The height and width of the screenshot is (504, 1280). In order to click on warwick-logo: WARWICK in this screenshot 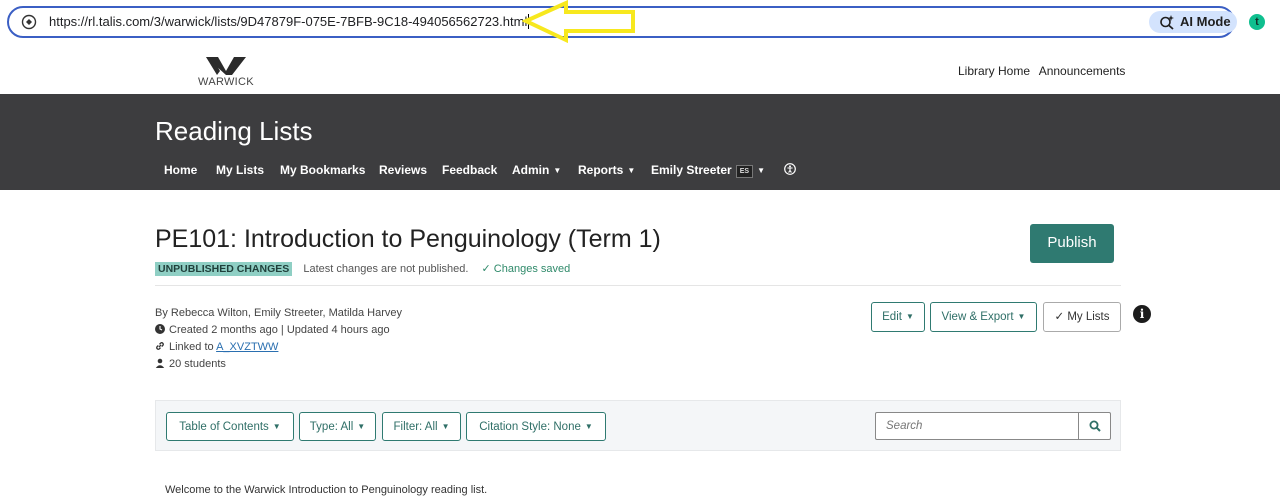, I will do `click(226, 72)`.